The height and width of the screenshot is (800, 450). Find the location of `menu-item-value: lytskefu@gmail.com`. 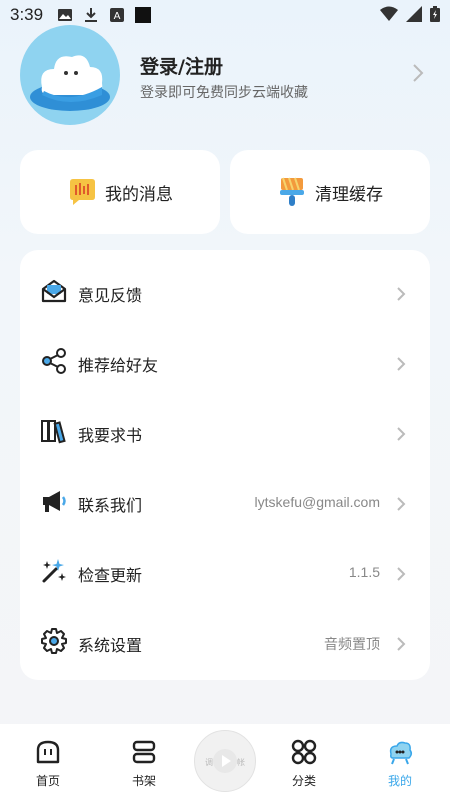

menu-item-value: lytskefu@gmail.com is located at coordinates (317, 502).